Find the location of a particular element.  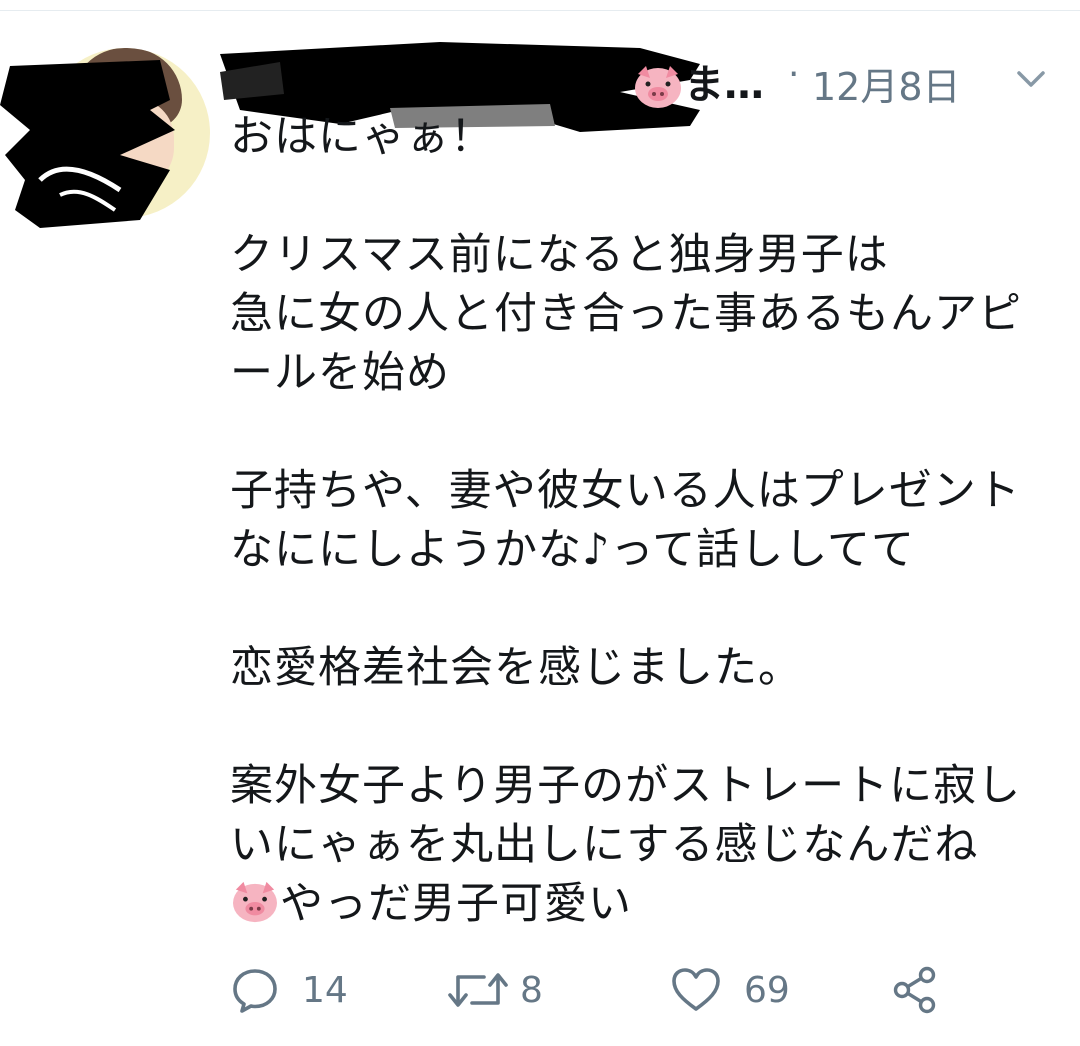

reply-icon is located at coordinates (255, 991).